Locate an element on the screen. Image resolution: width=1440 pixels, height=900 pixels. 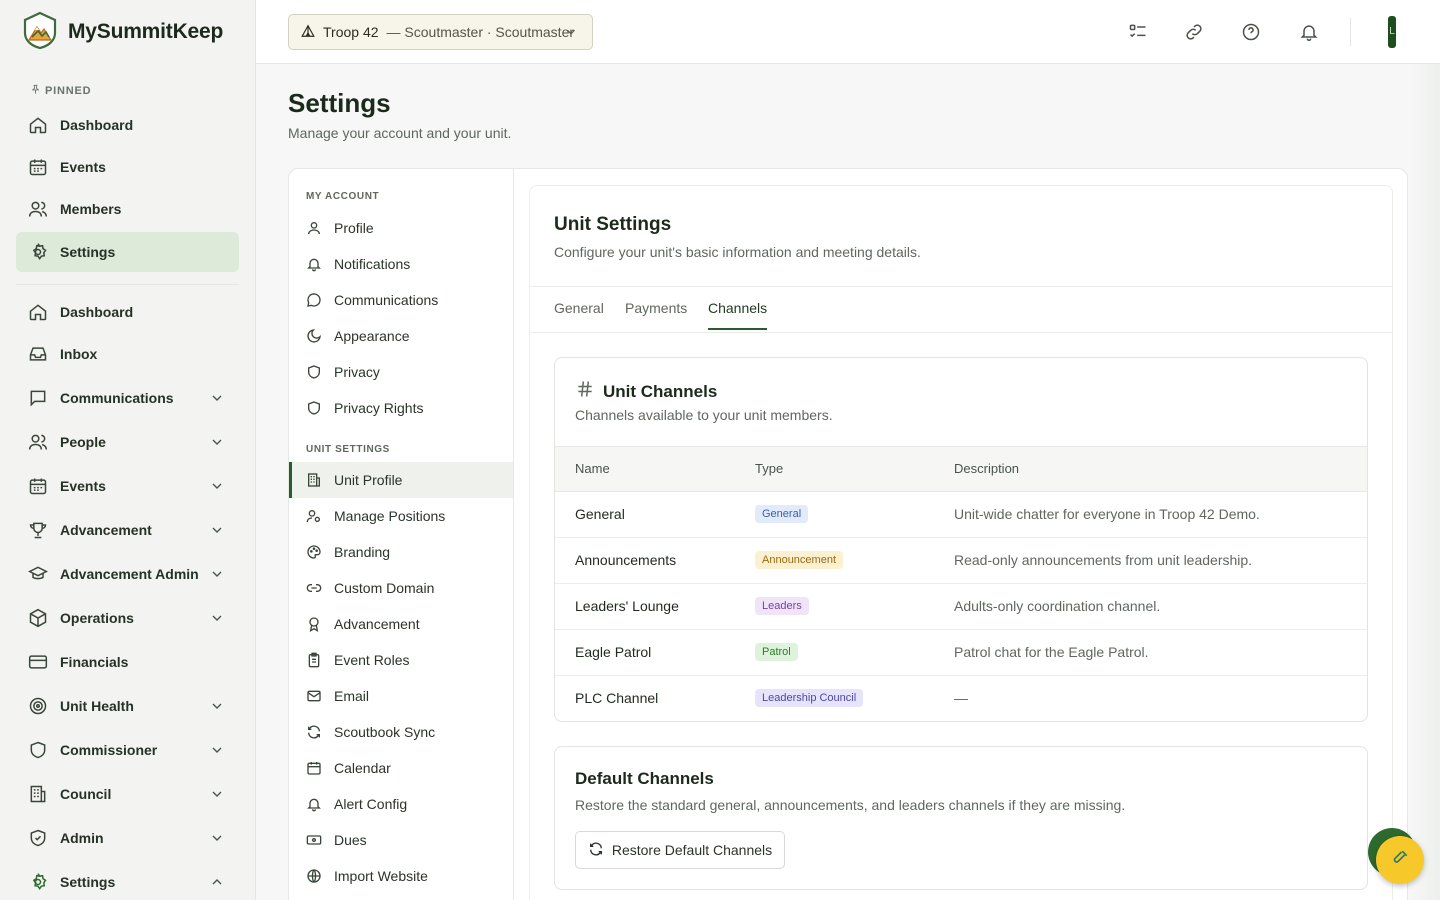
sidebar-item-communications: Communications is located at coordinates (127, 398).